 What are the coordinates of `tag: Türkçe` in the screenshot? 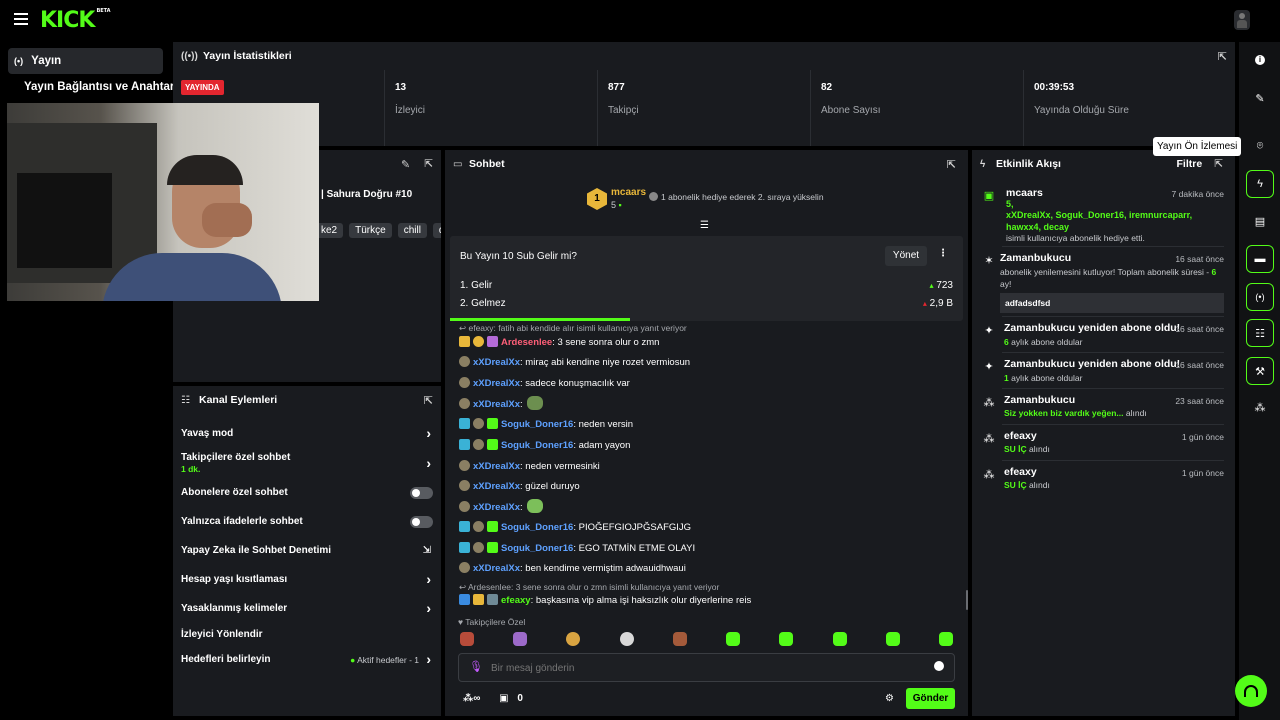 It's located at (370, 230).